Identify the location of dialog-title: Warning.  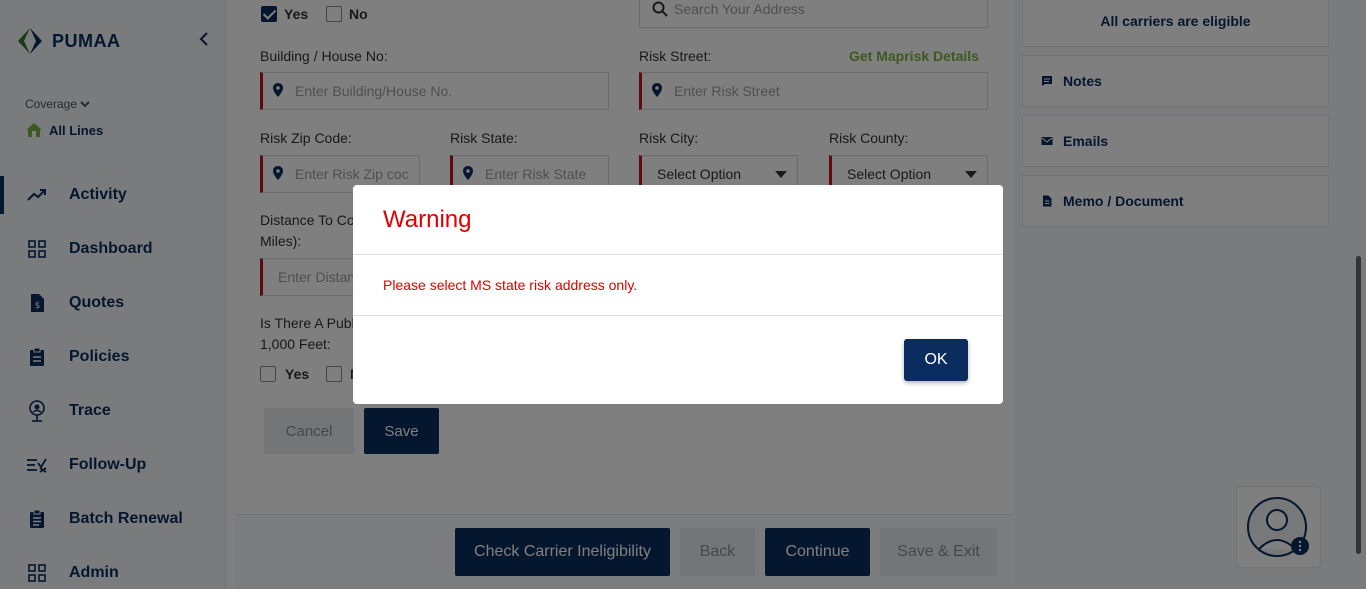
(427, 219).